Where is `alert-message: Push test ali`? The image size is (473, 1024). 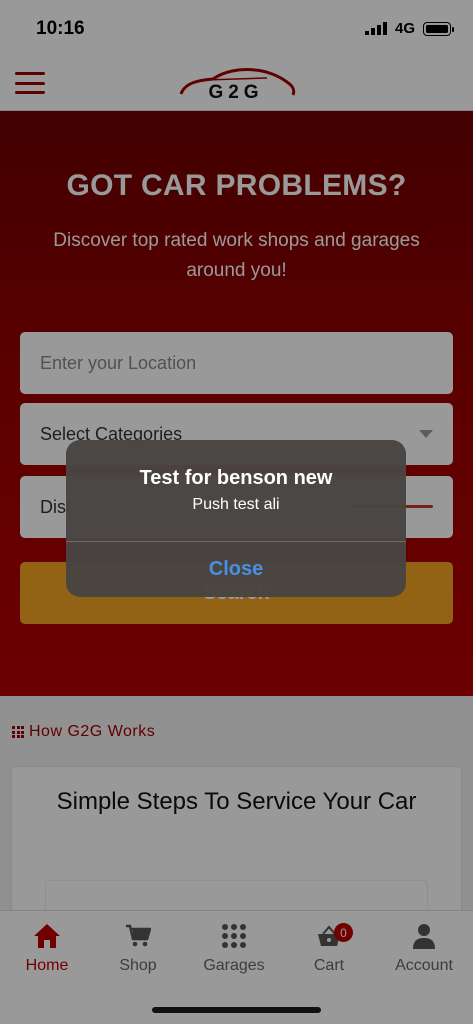
alert-message: Push test ali is located at coordinates (236, 504).